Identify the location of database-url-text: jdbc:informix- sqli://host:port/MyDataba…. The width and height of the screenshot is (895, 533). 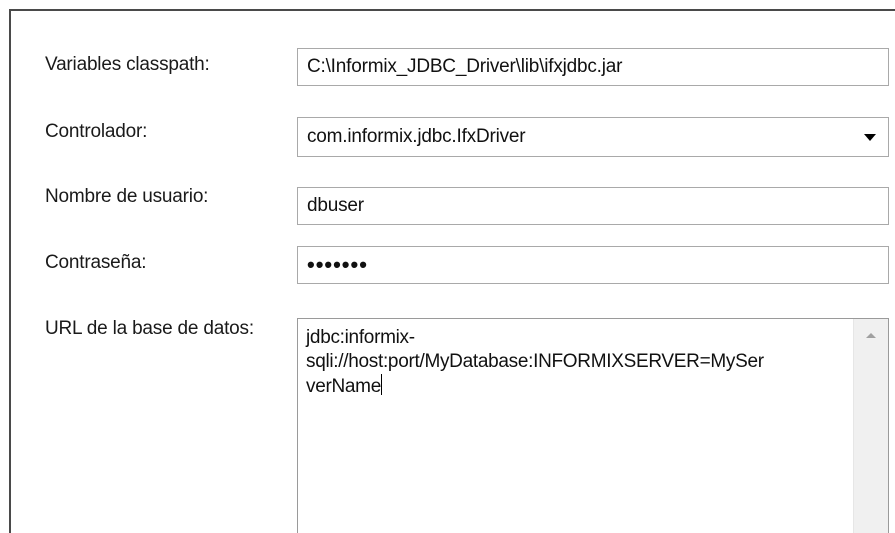
(580, 362).